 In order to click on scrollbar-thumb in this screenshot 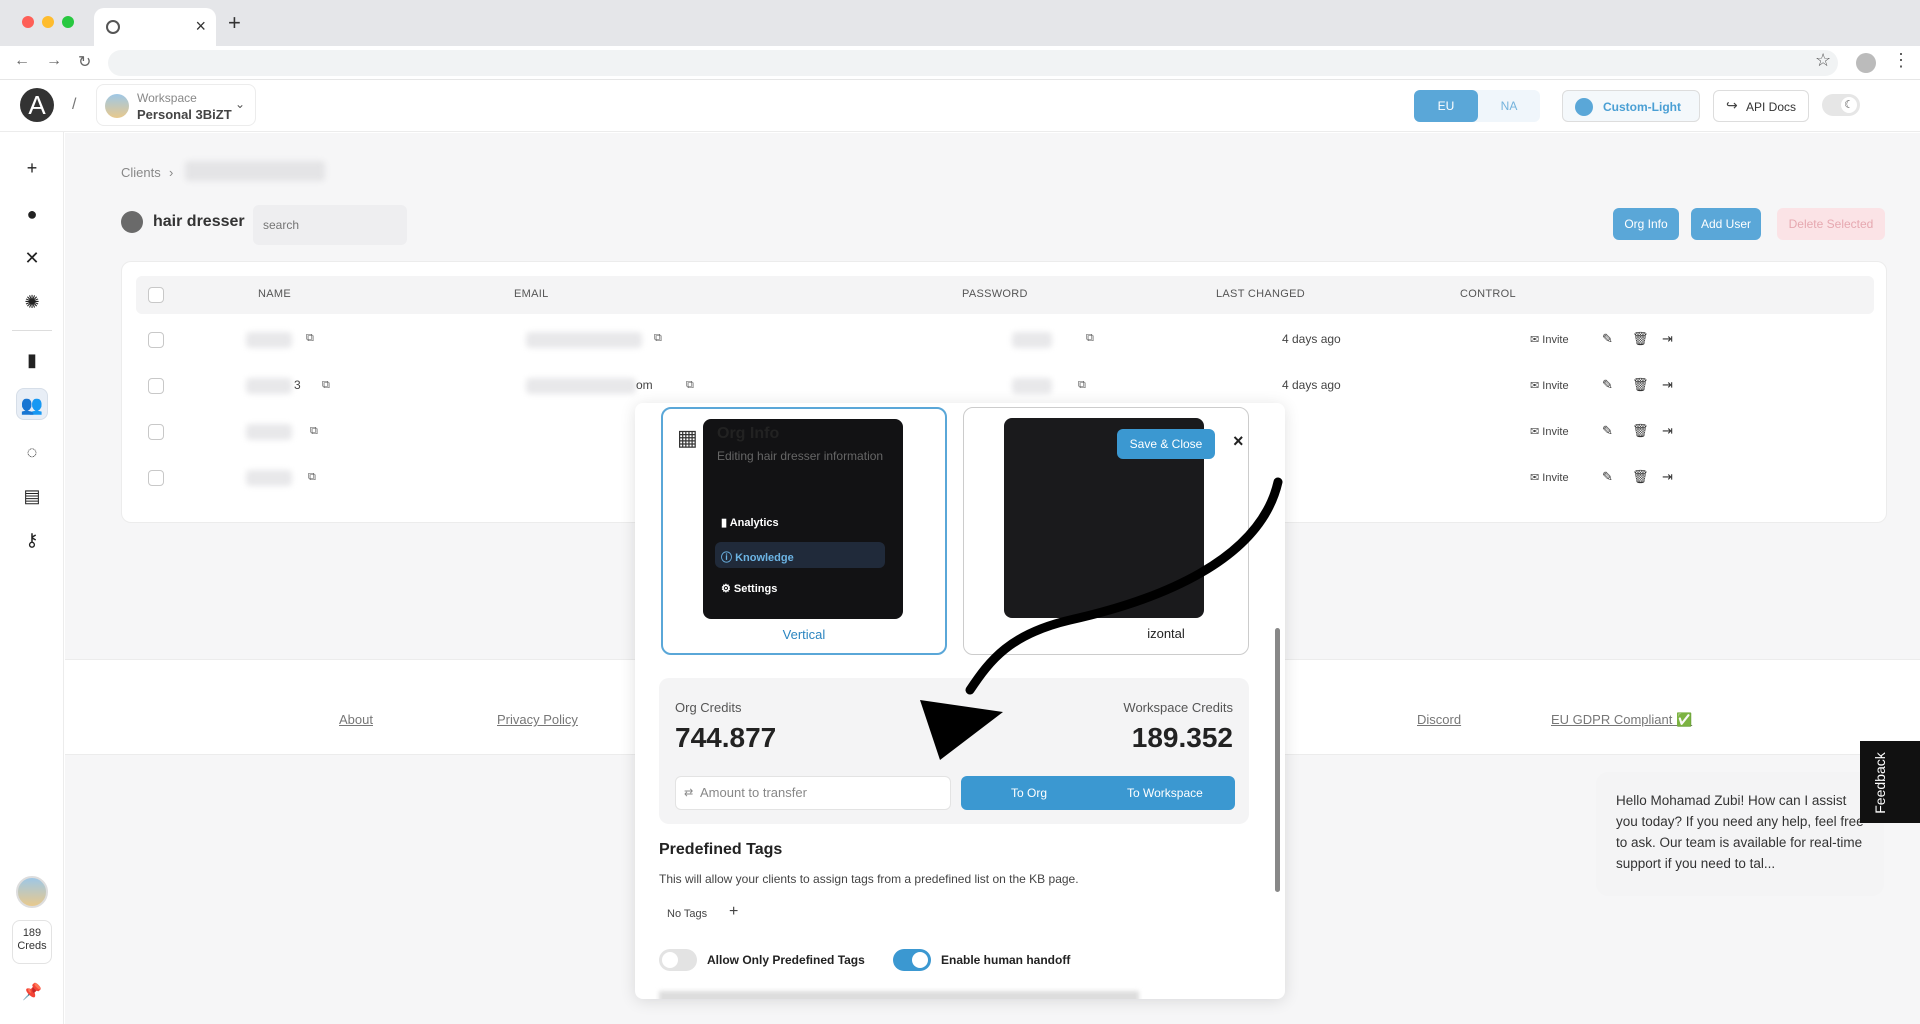, I will do `click(1277, 760)`.